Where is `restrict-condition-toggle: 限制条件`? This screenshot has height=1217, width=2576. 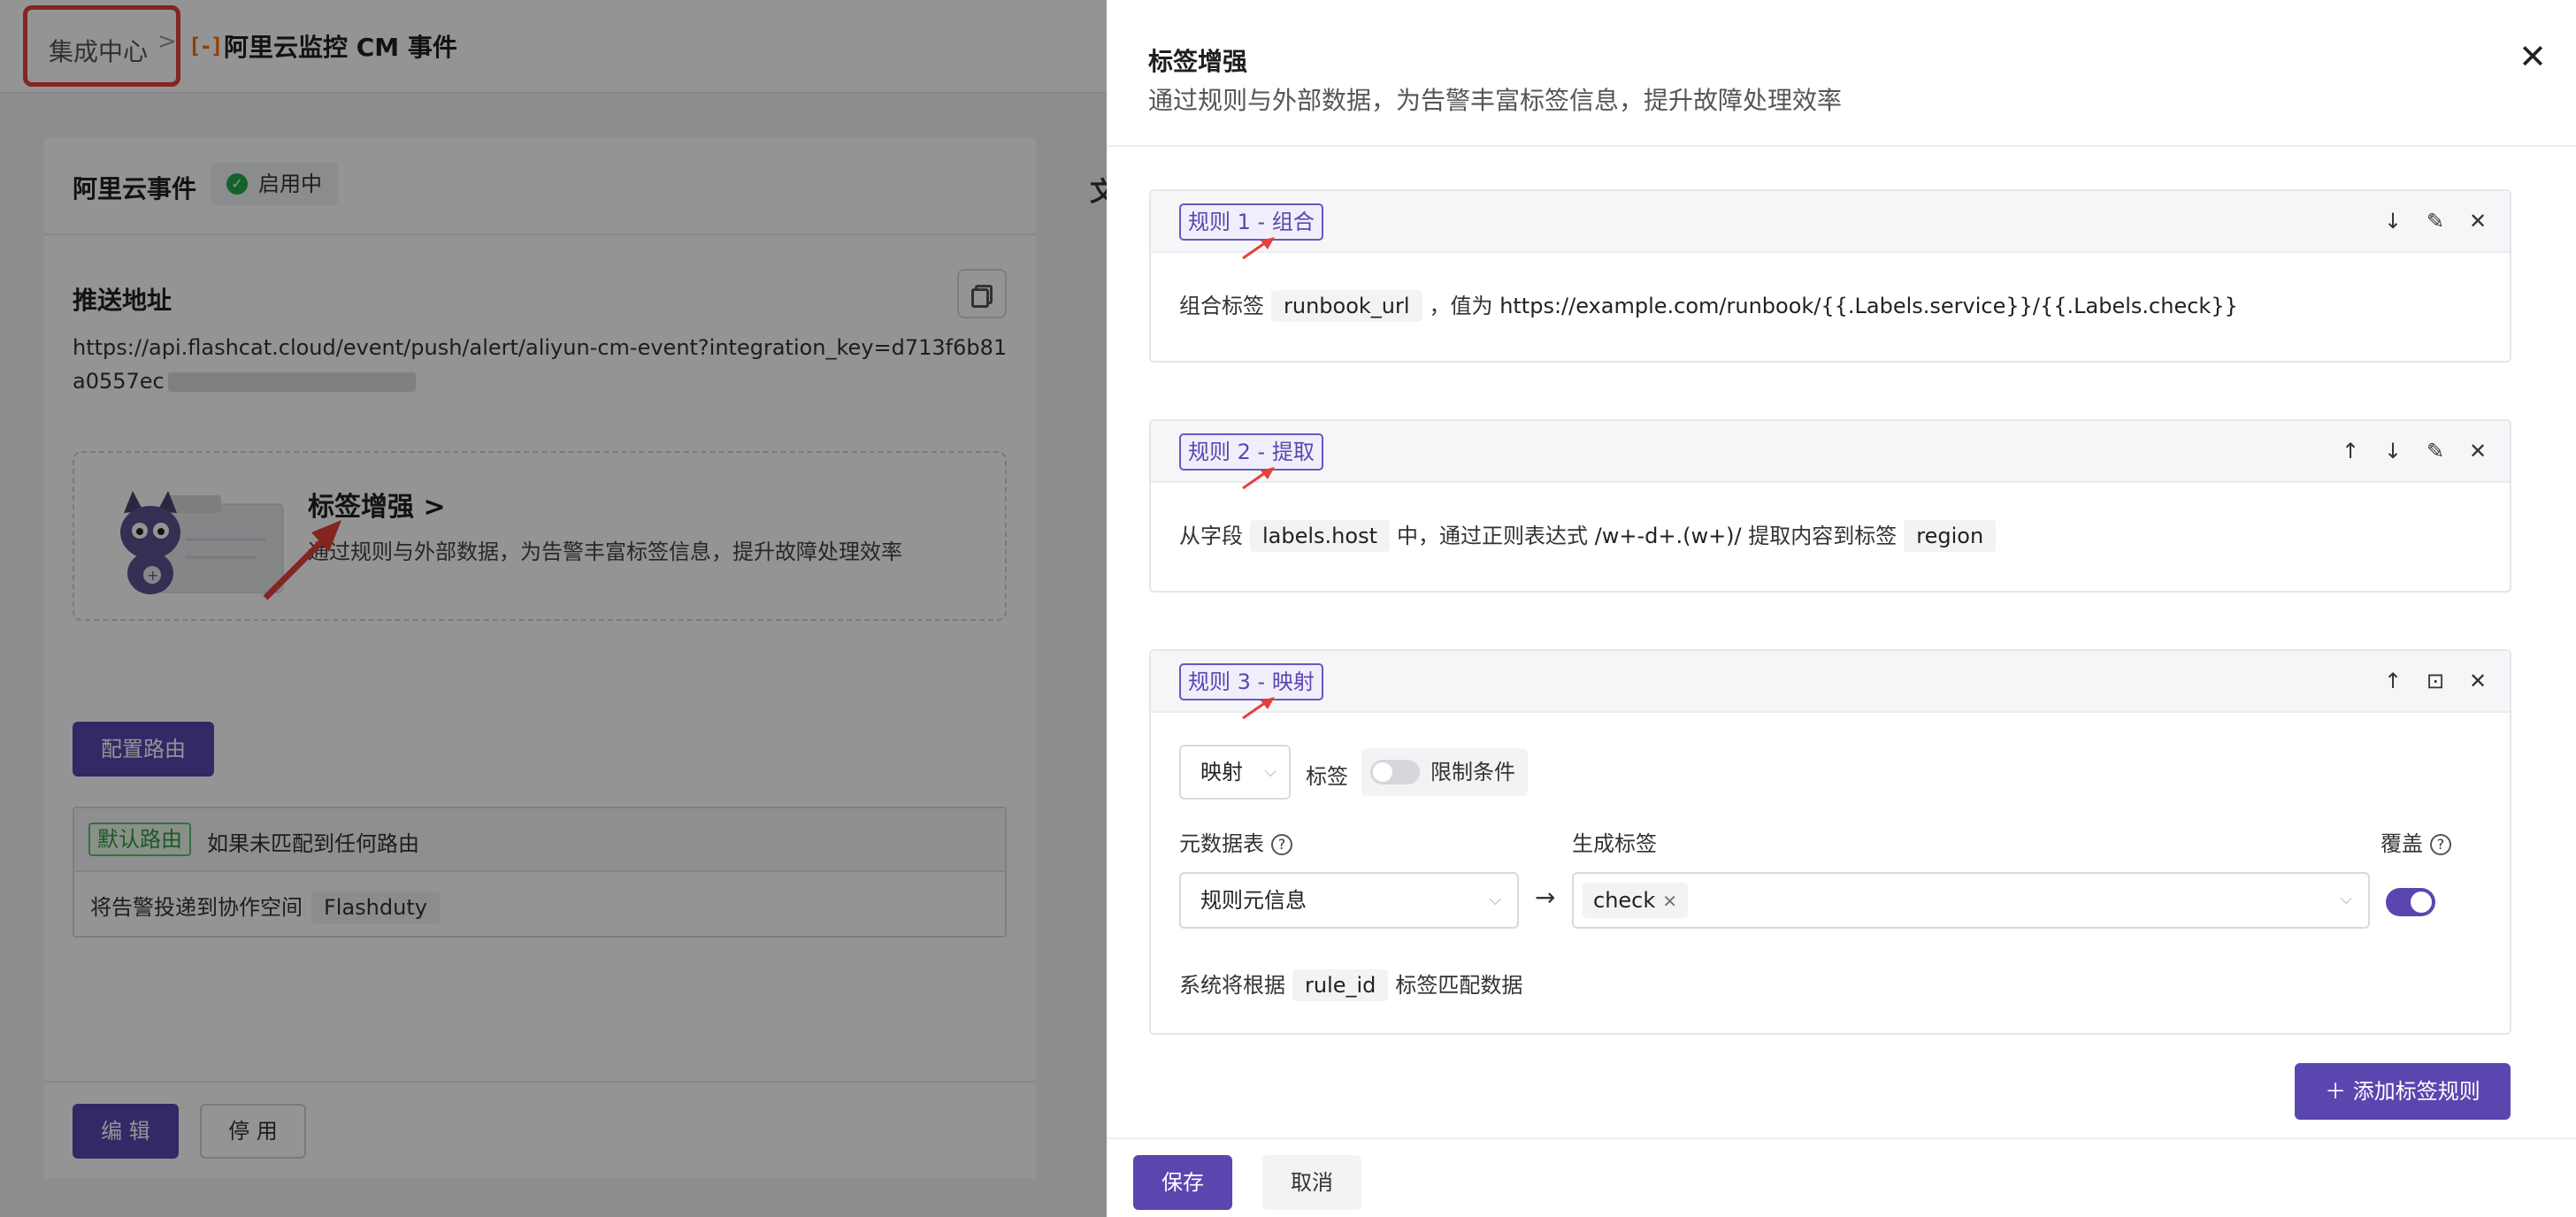 restrict-condition-toggle: 限制条件 is located at coordinates (1444, 772).